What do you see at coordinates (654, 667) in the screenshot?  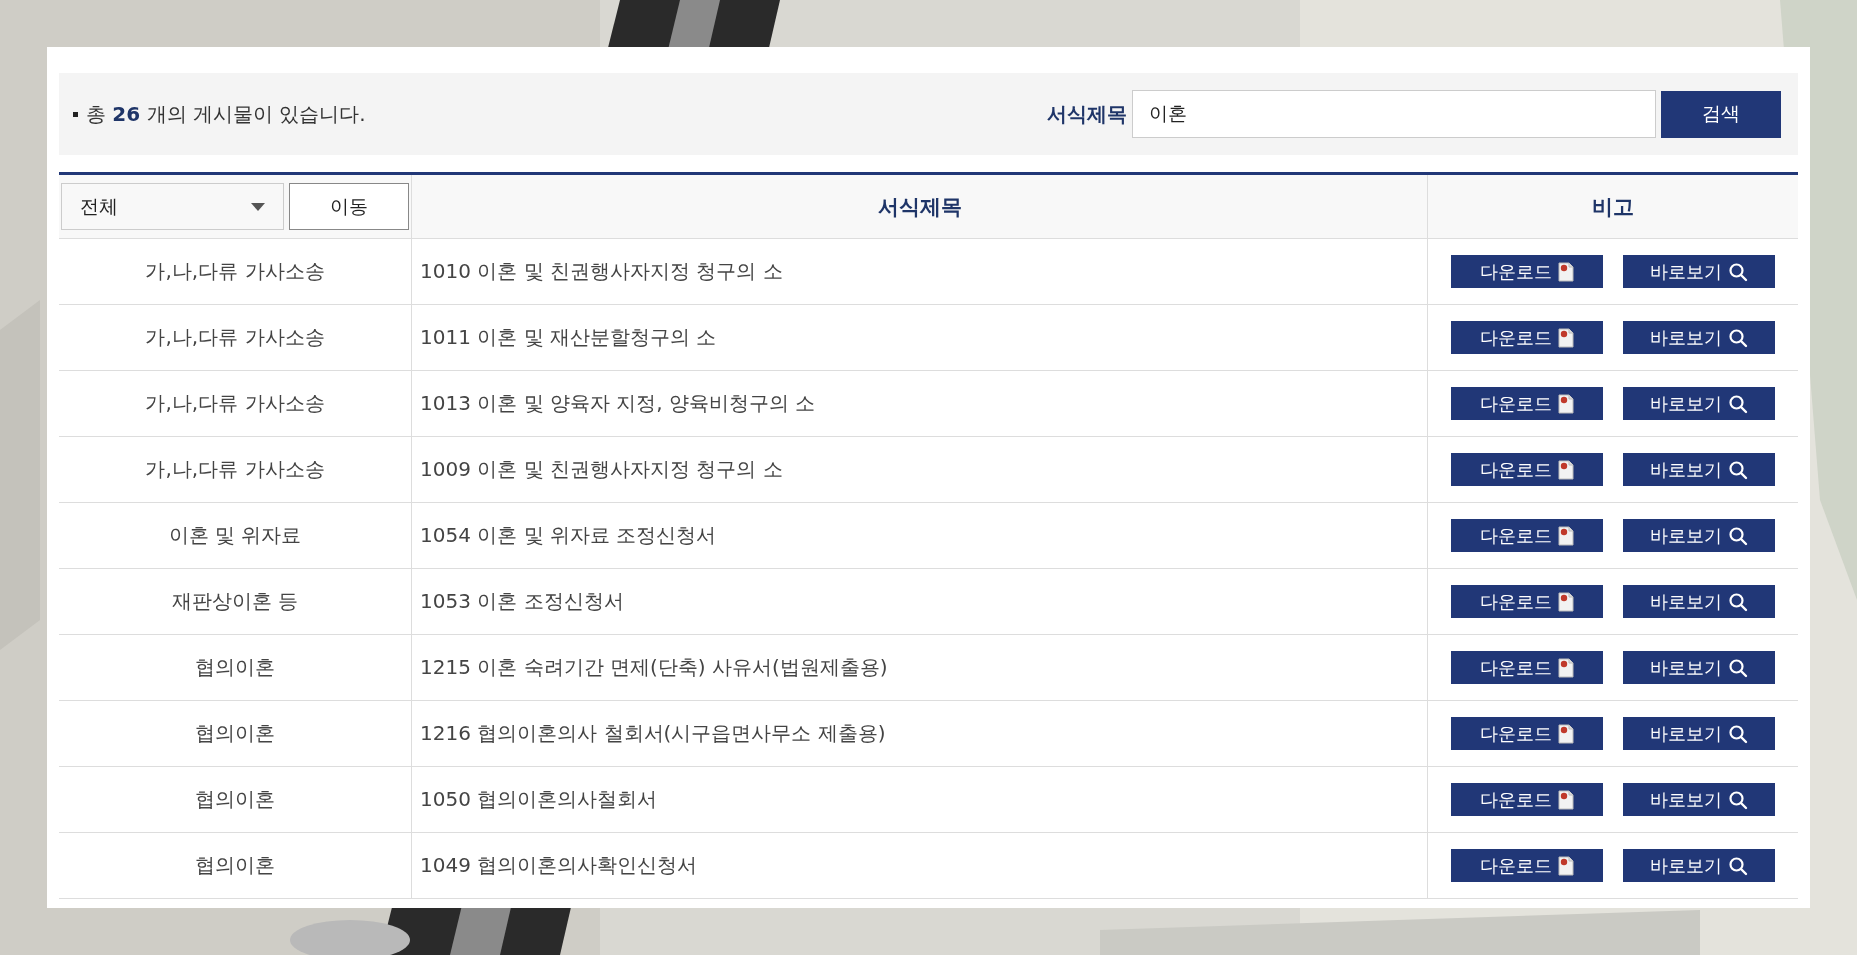 I see `form-title: 1215 이혼 숙려기간 면제(단축) 사유서(법원제출용)` at bounding box center [654, 667].